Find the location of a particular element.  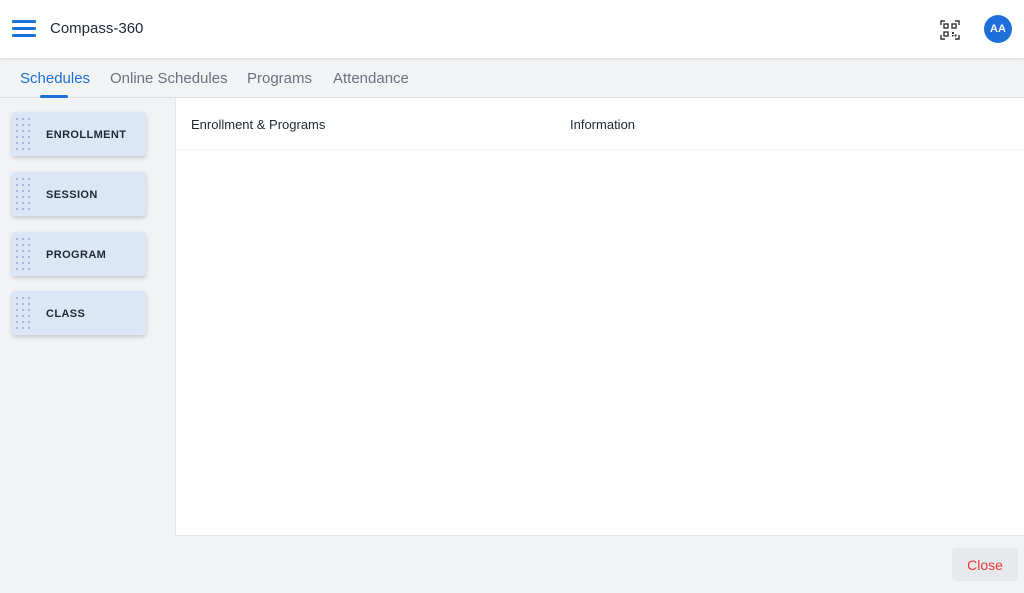

tab-programs: Programs is located at coordinates (279, 78).